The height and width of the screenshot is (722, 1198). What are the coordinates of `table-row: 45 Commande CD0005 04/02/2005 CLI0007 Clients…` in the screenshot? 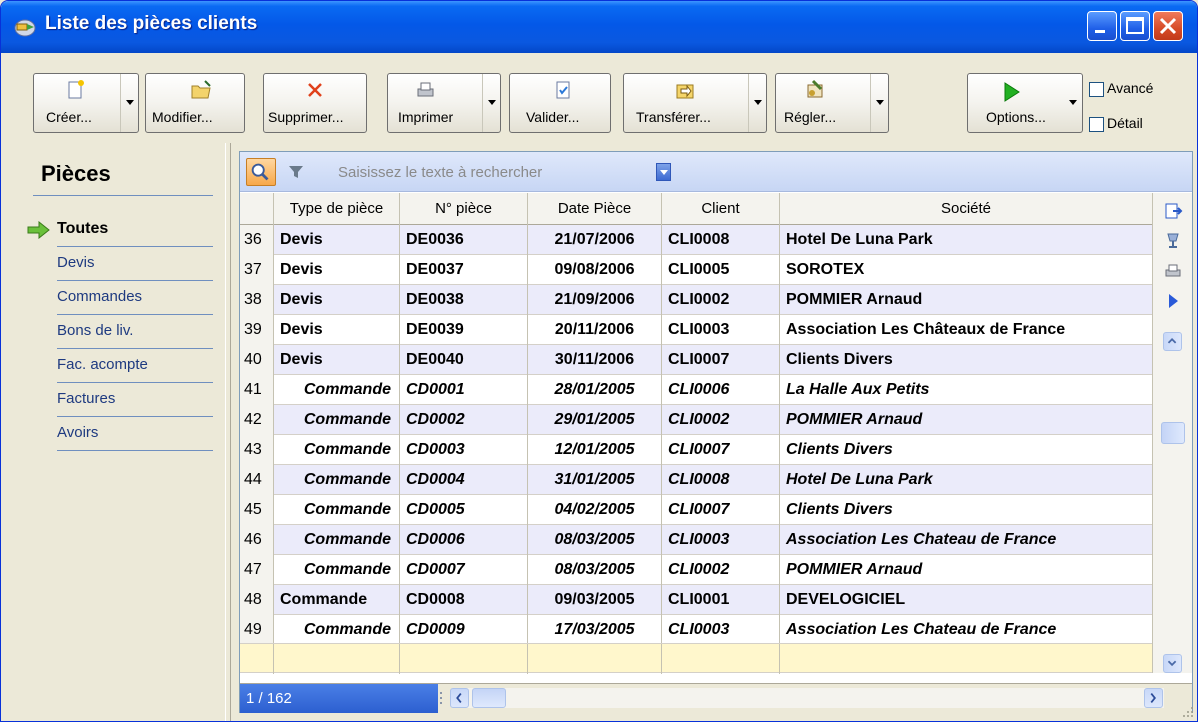 It's located at (696, 510).